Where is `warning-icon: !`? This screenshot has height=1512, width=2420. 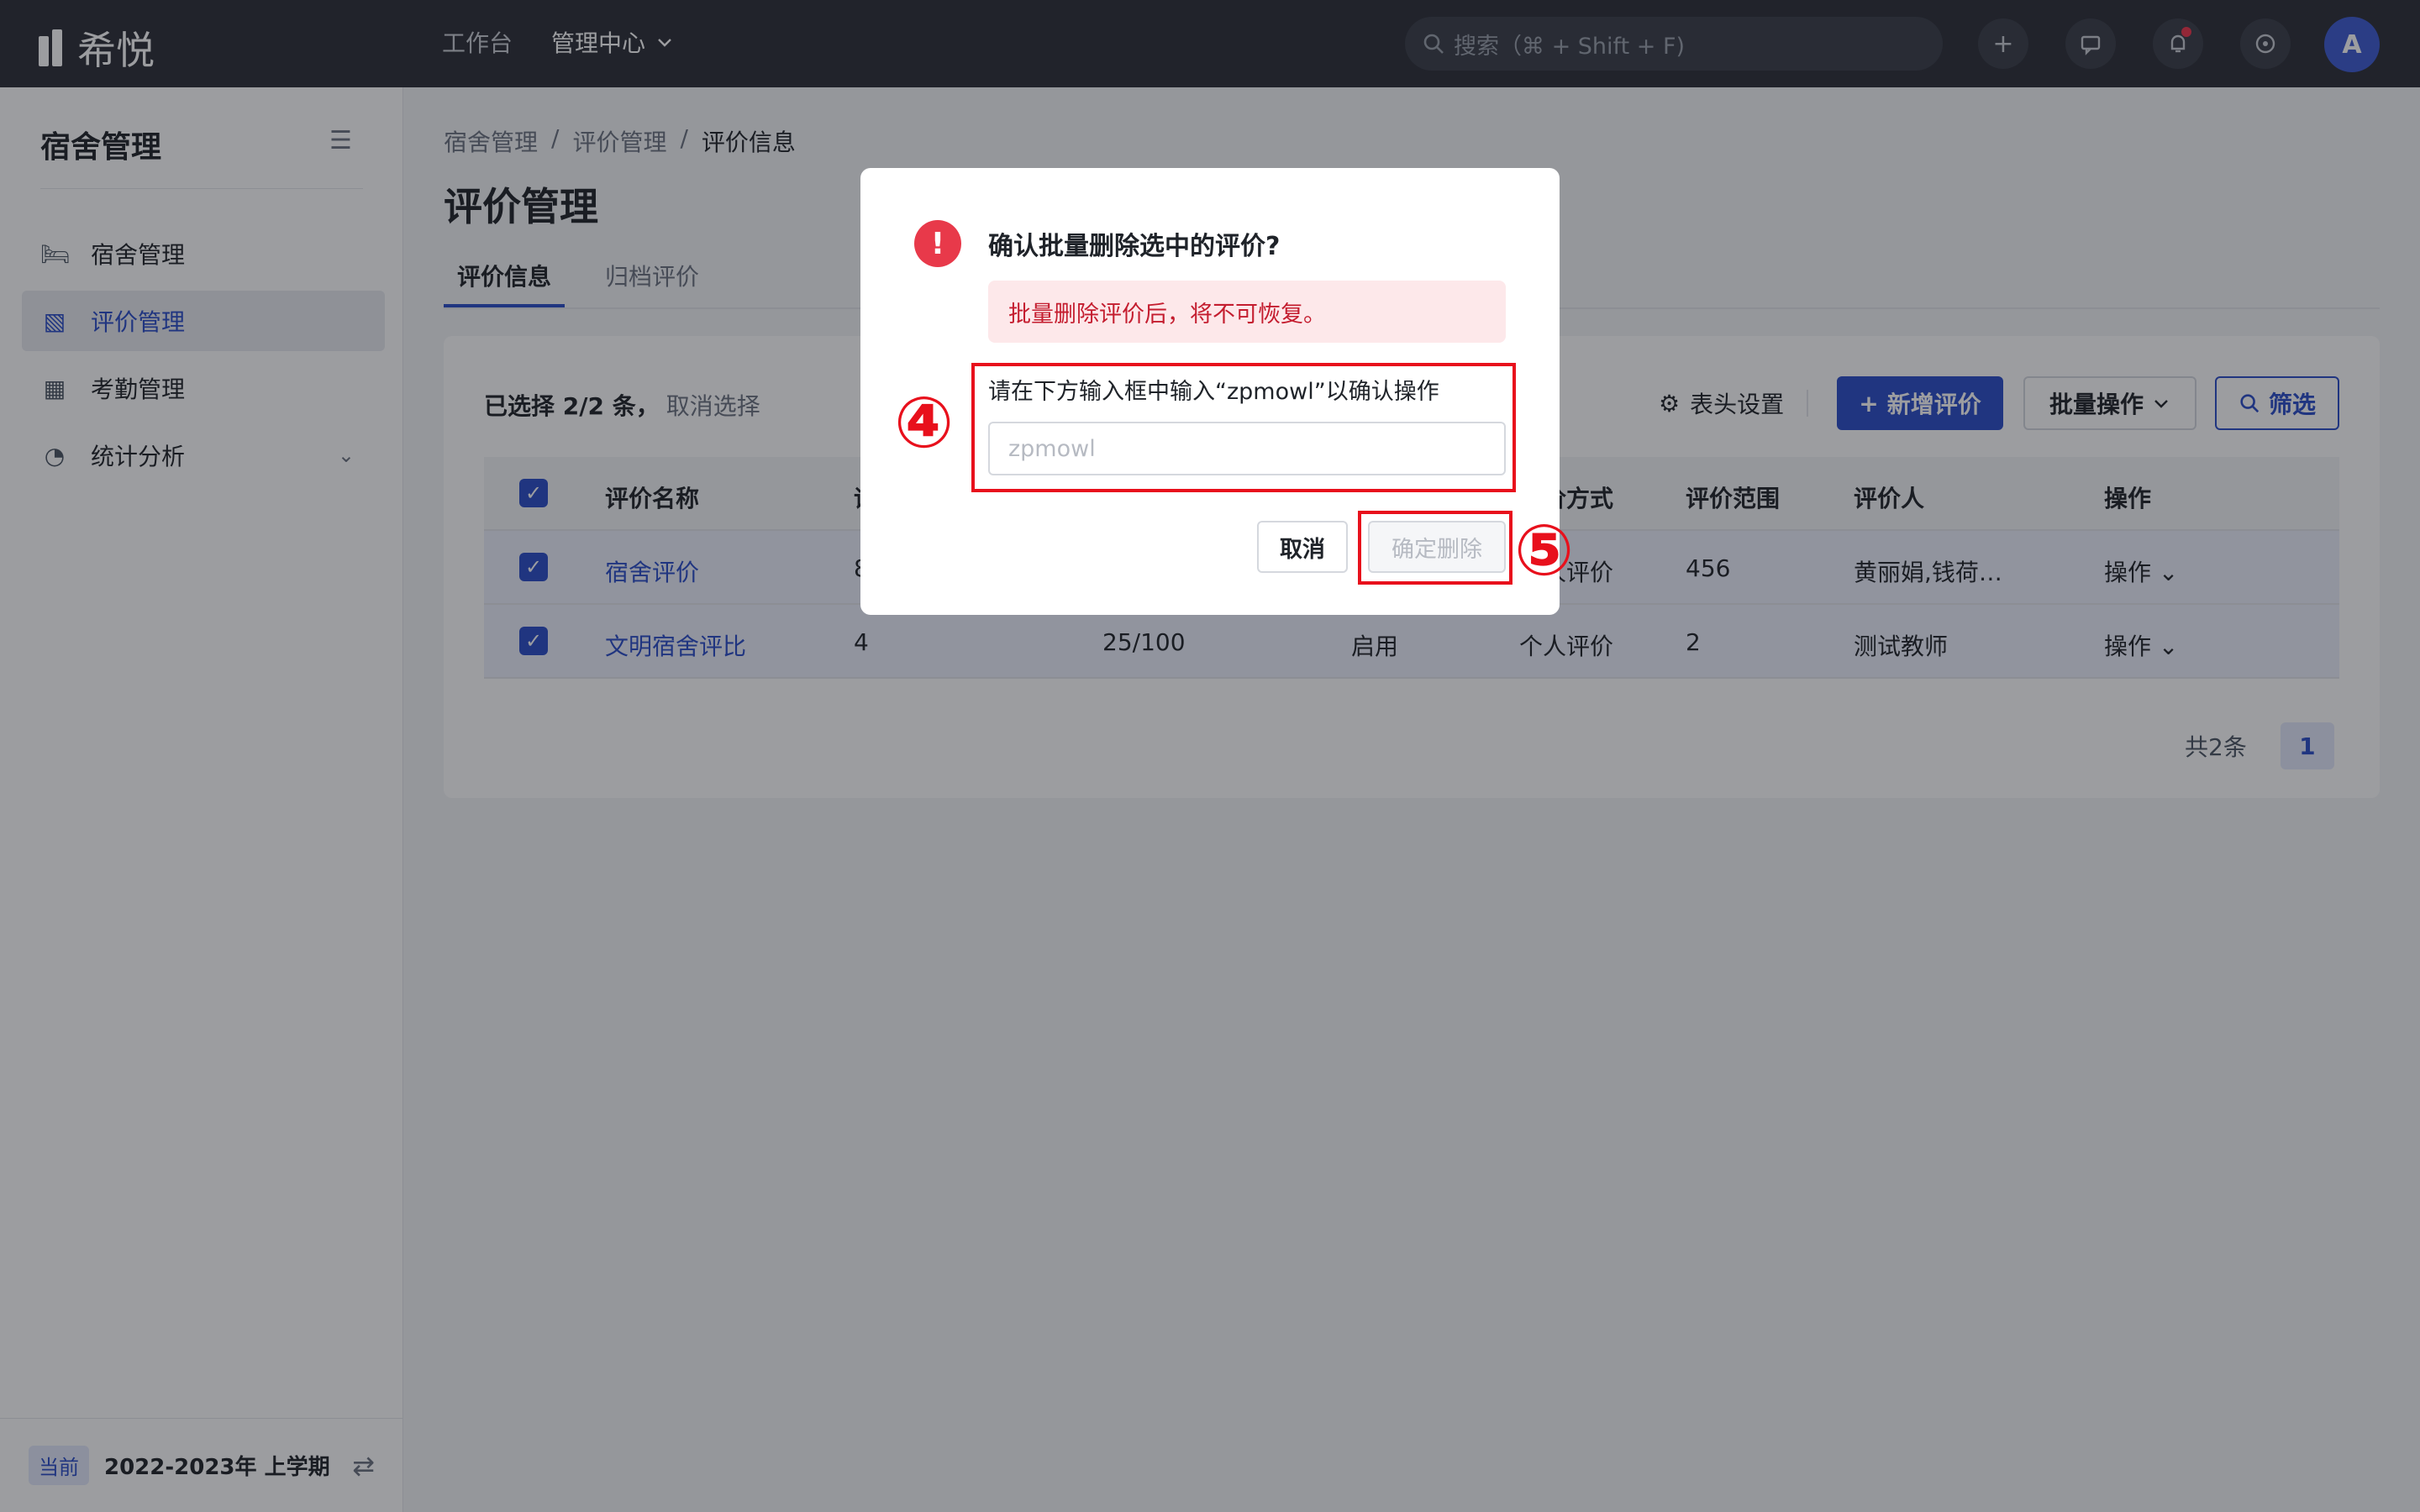
warning-icon: ! is located at coordinates (937, 243).